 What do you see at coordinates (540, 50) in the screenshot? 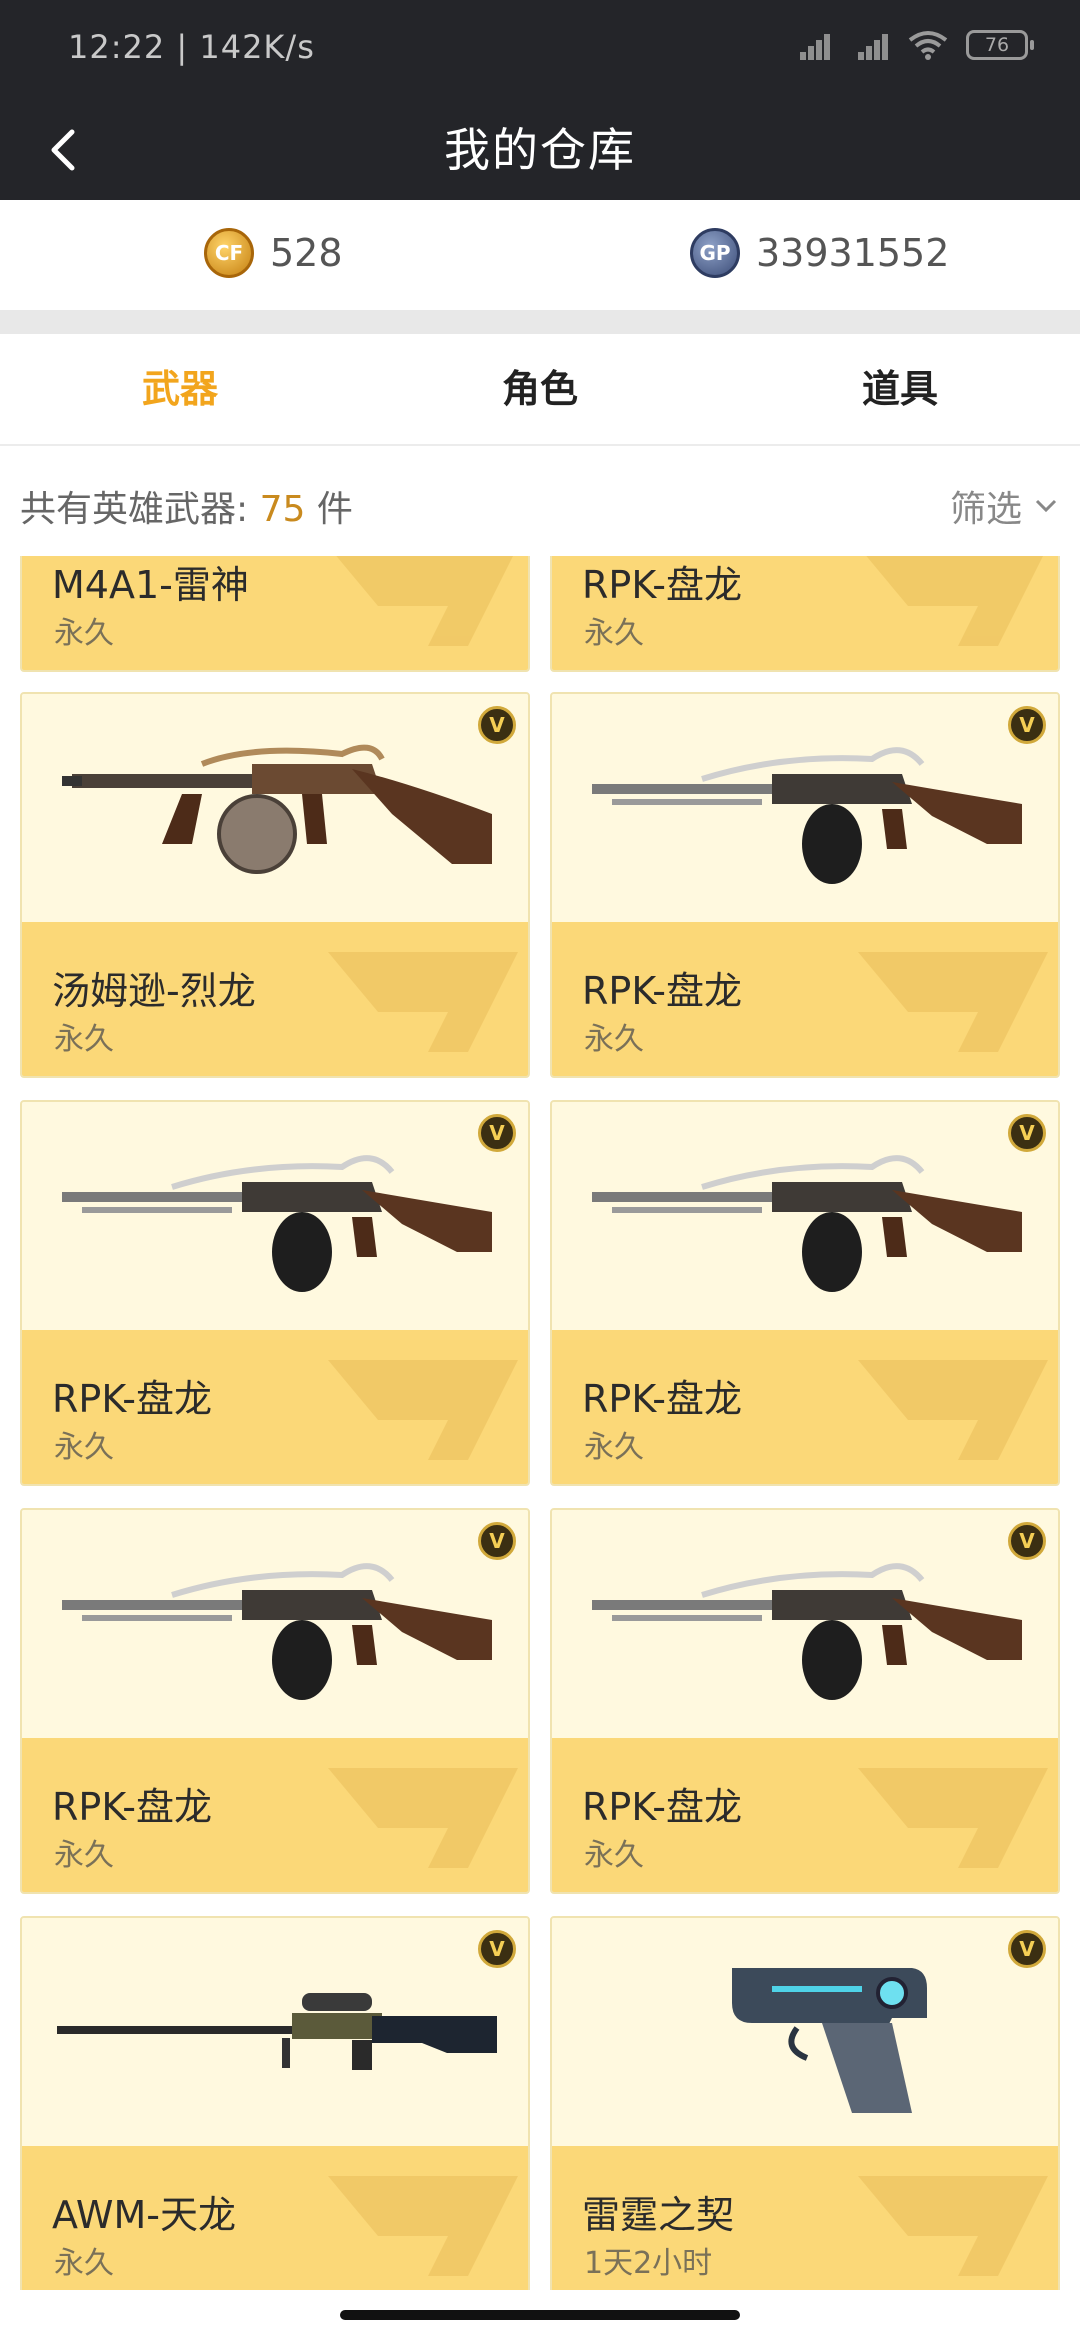
I see `status-bar: 12:22 | 142K/s 76` at bounding box center [540, 50].